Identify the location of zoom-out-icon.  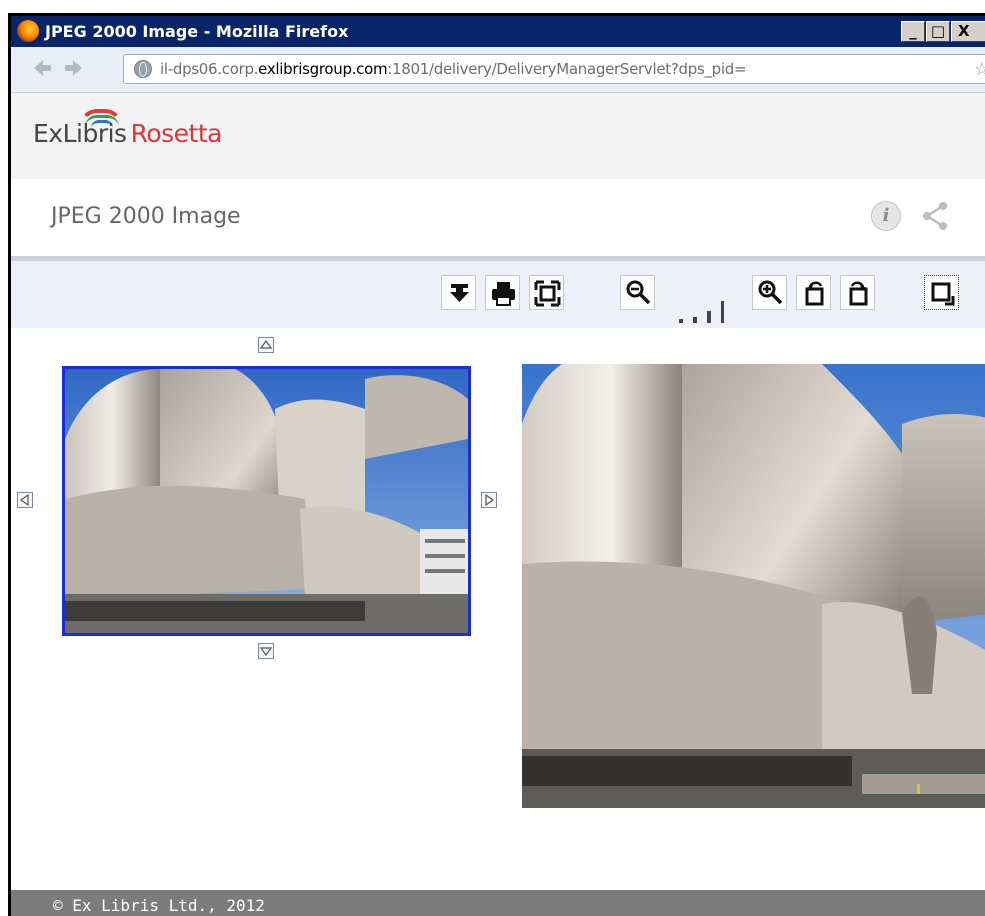
(638, 292).